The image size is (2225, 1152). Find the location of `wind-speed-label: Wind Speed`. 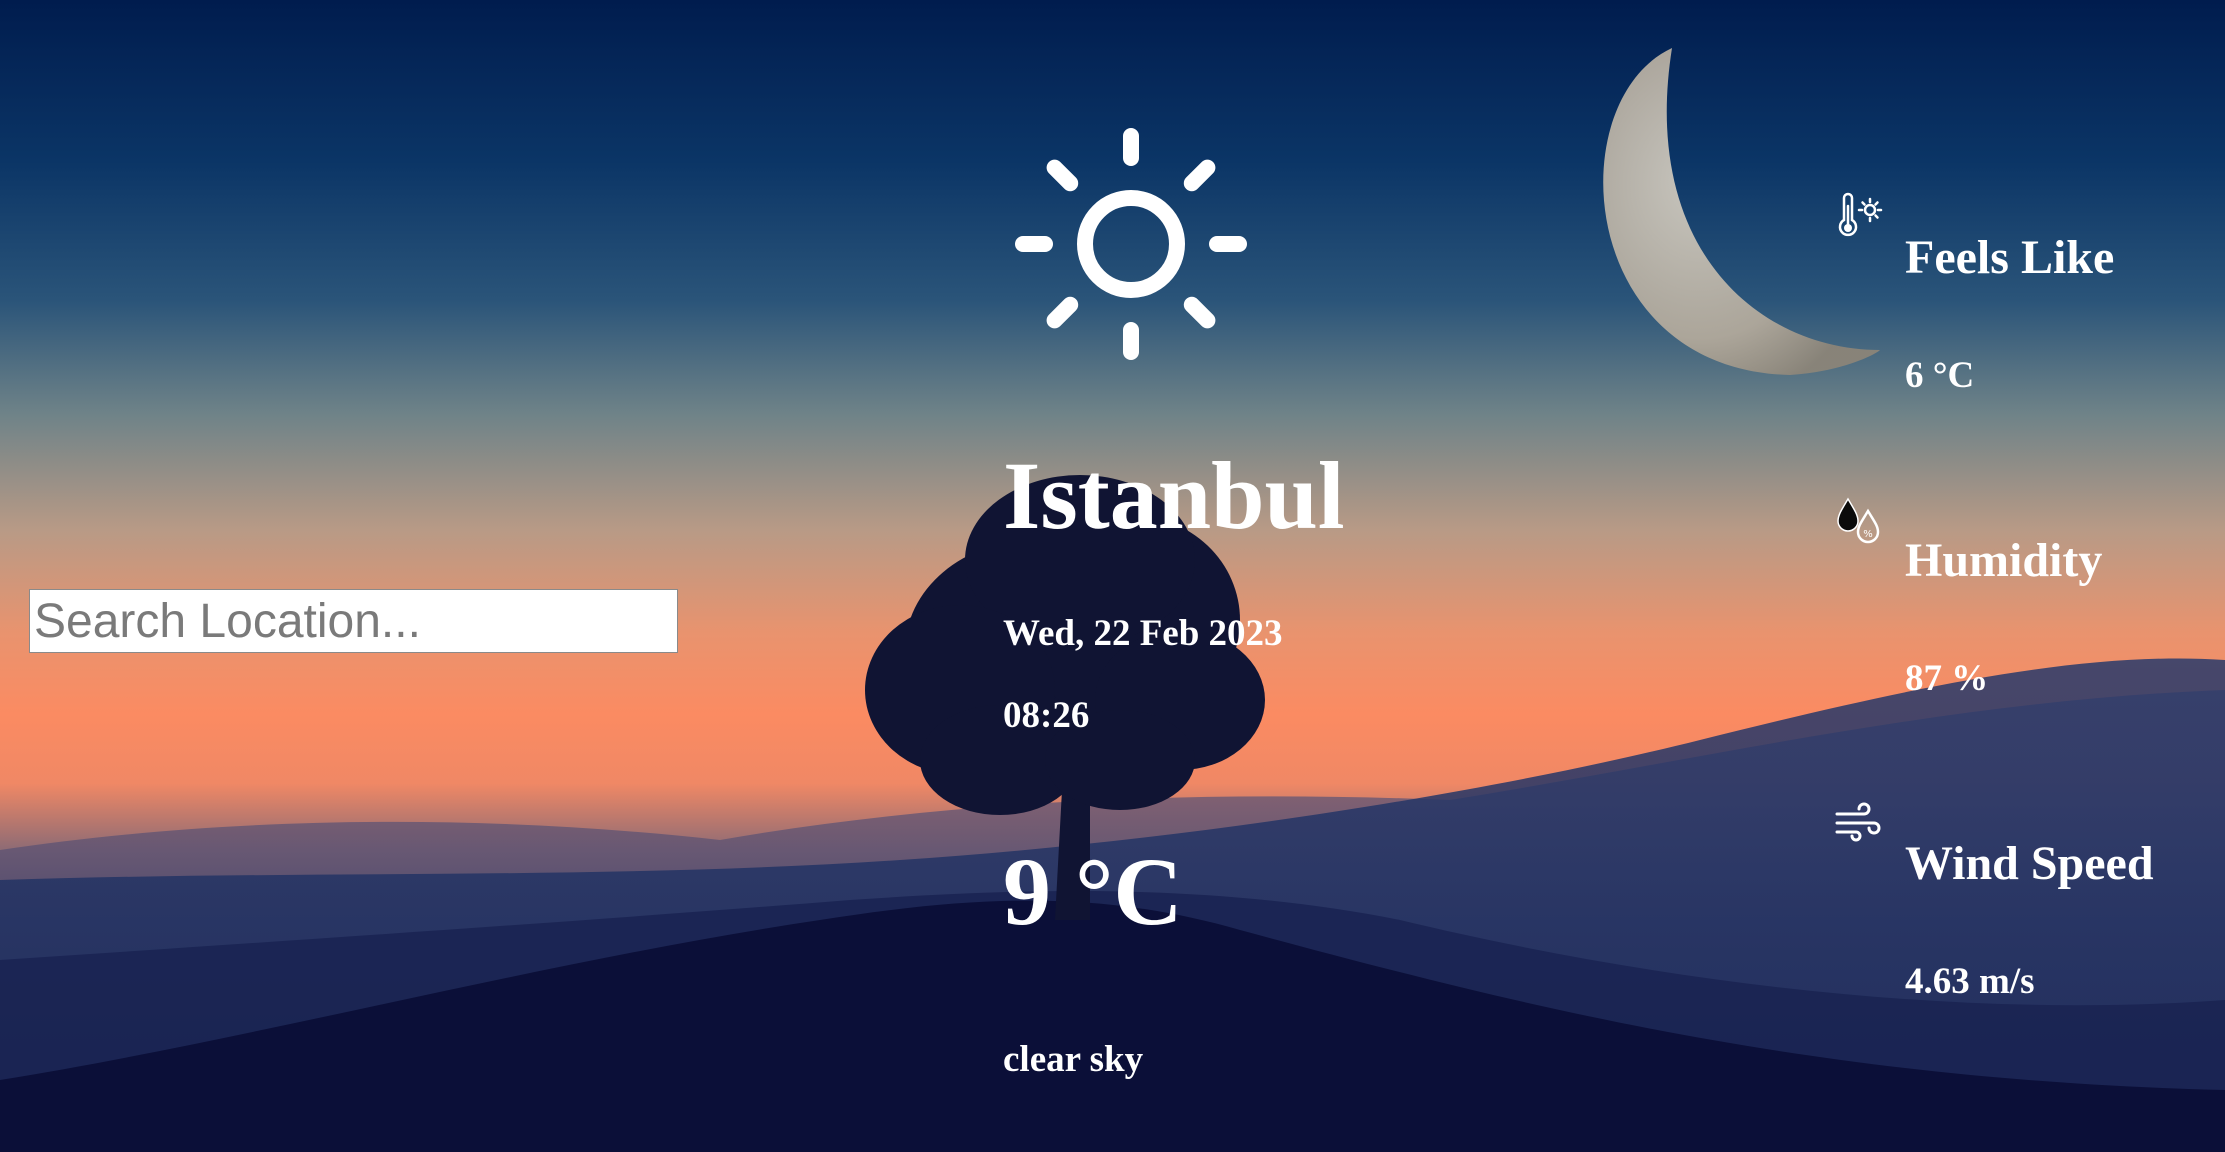

wind-speed-label: Wind Speed is located at coordinates (2029, 863).